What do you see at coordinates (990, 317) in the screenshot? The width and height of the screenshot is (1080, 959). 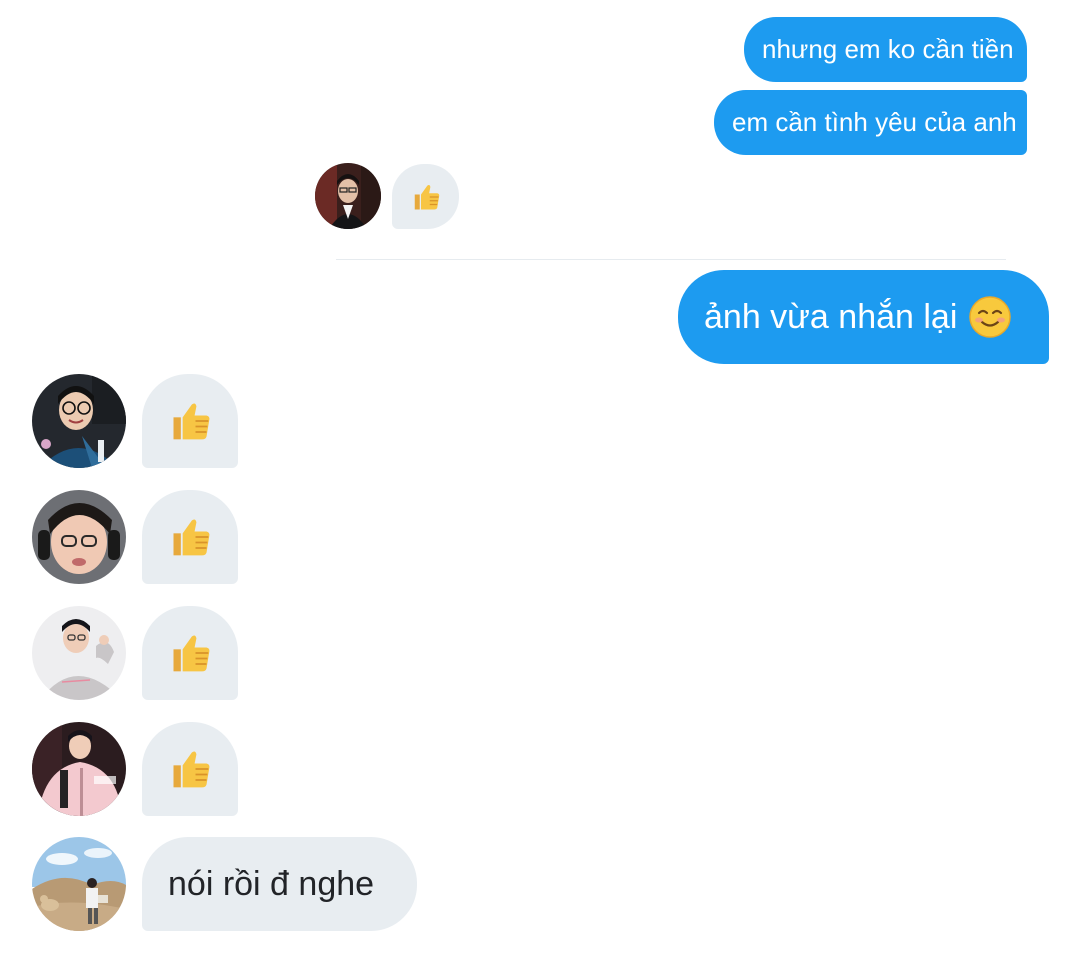 I see `smiling-face-icon` at bounding box center [990, 317].